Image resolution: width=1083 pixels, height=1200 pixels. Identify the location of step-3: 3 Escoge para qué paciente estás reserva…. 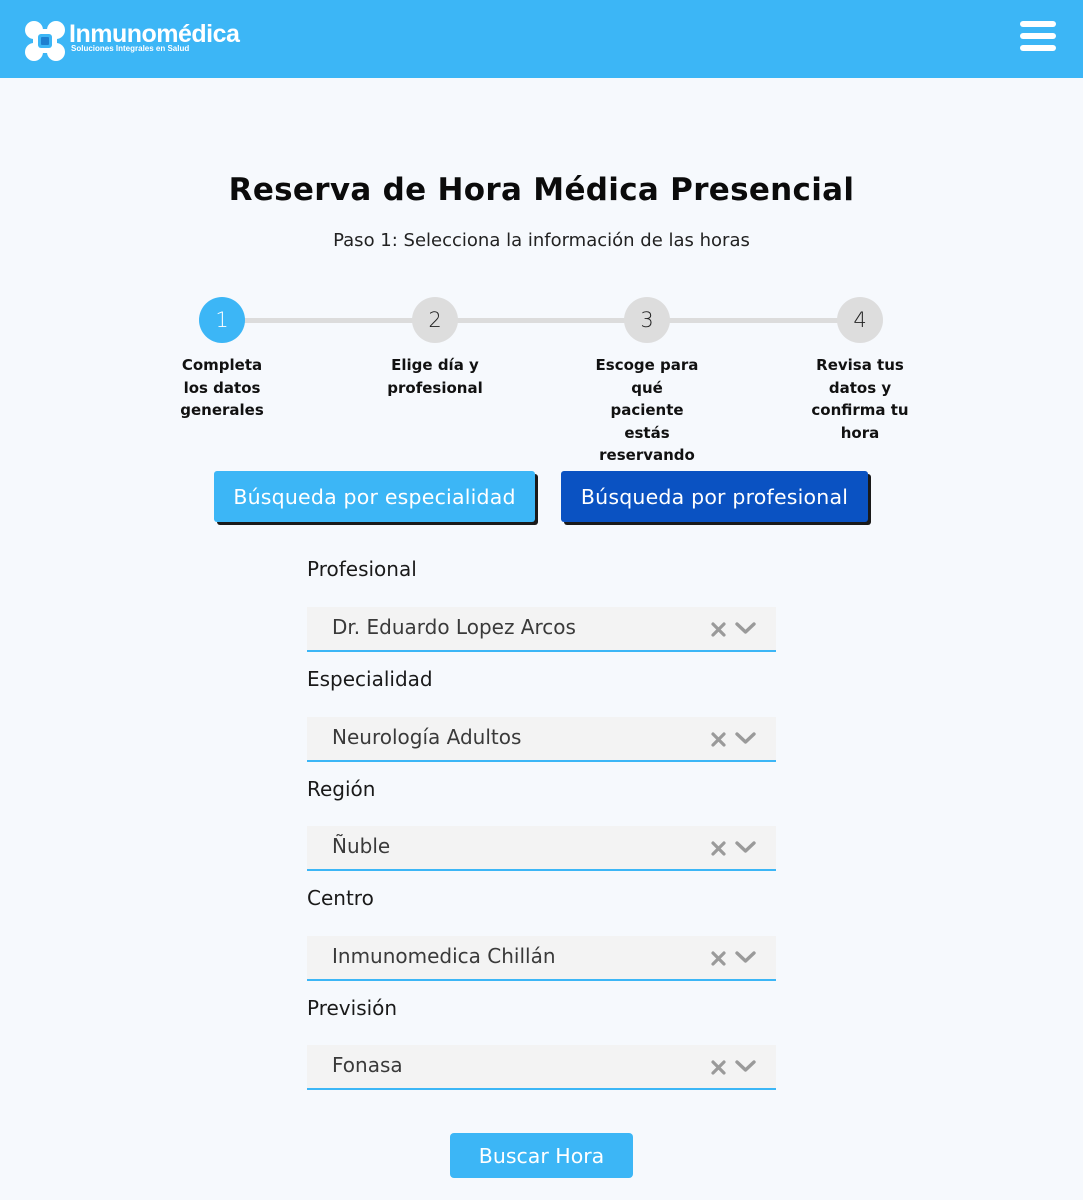
(647, 382).